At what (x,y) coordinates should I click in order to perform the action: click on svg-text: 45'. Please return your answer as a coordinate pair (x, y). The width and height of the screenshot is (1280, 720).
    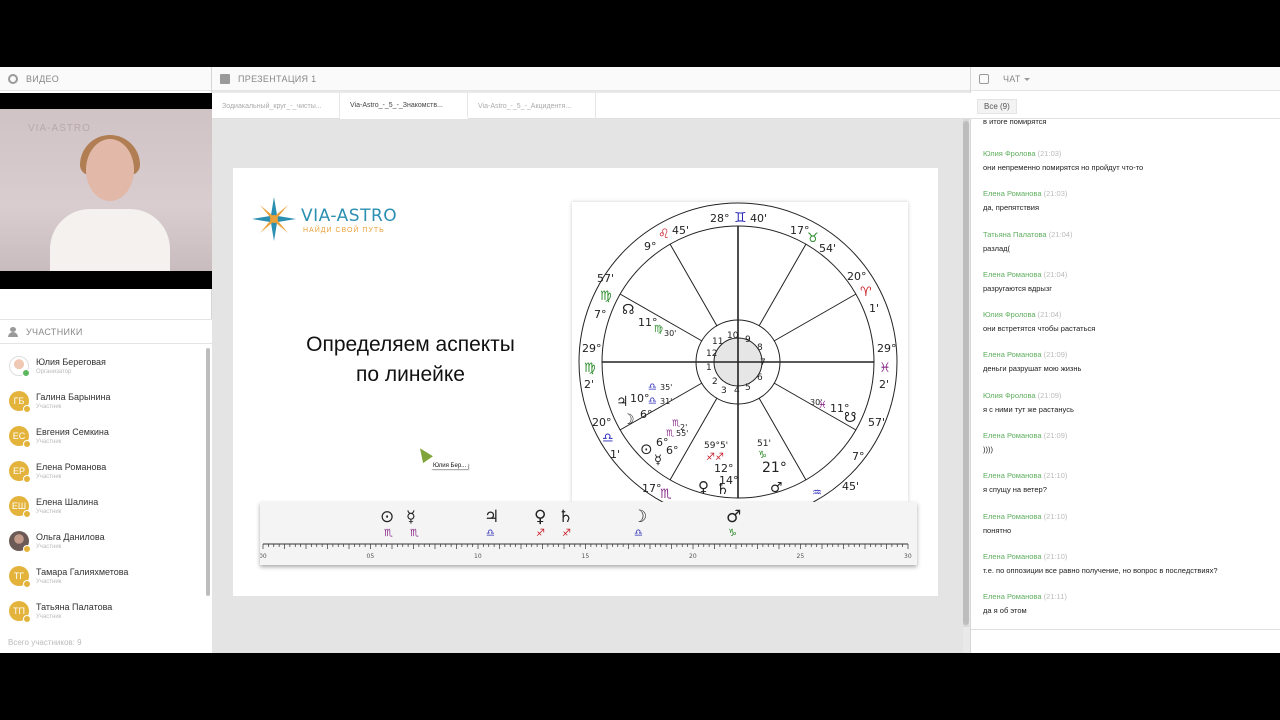
    Looking at the image, I should click on (850, 486).